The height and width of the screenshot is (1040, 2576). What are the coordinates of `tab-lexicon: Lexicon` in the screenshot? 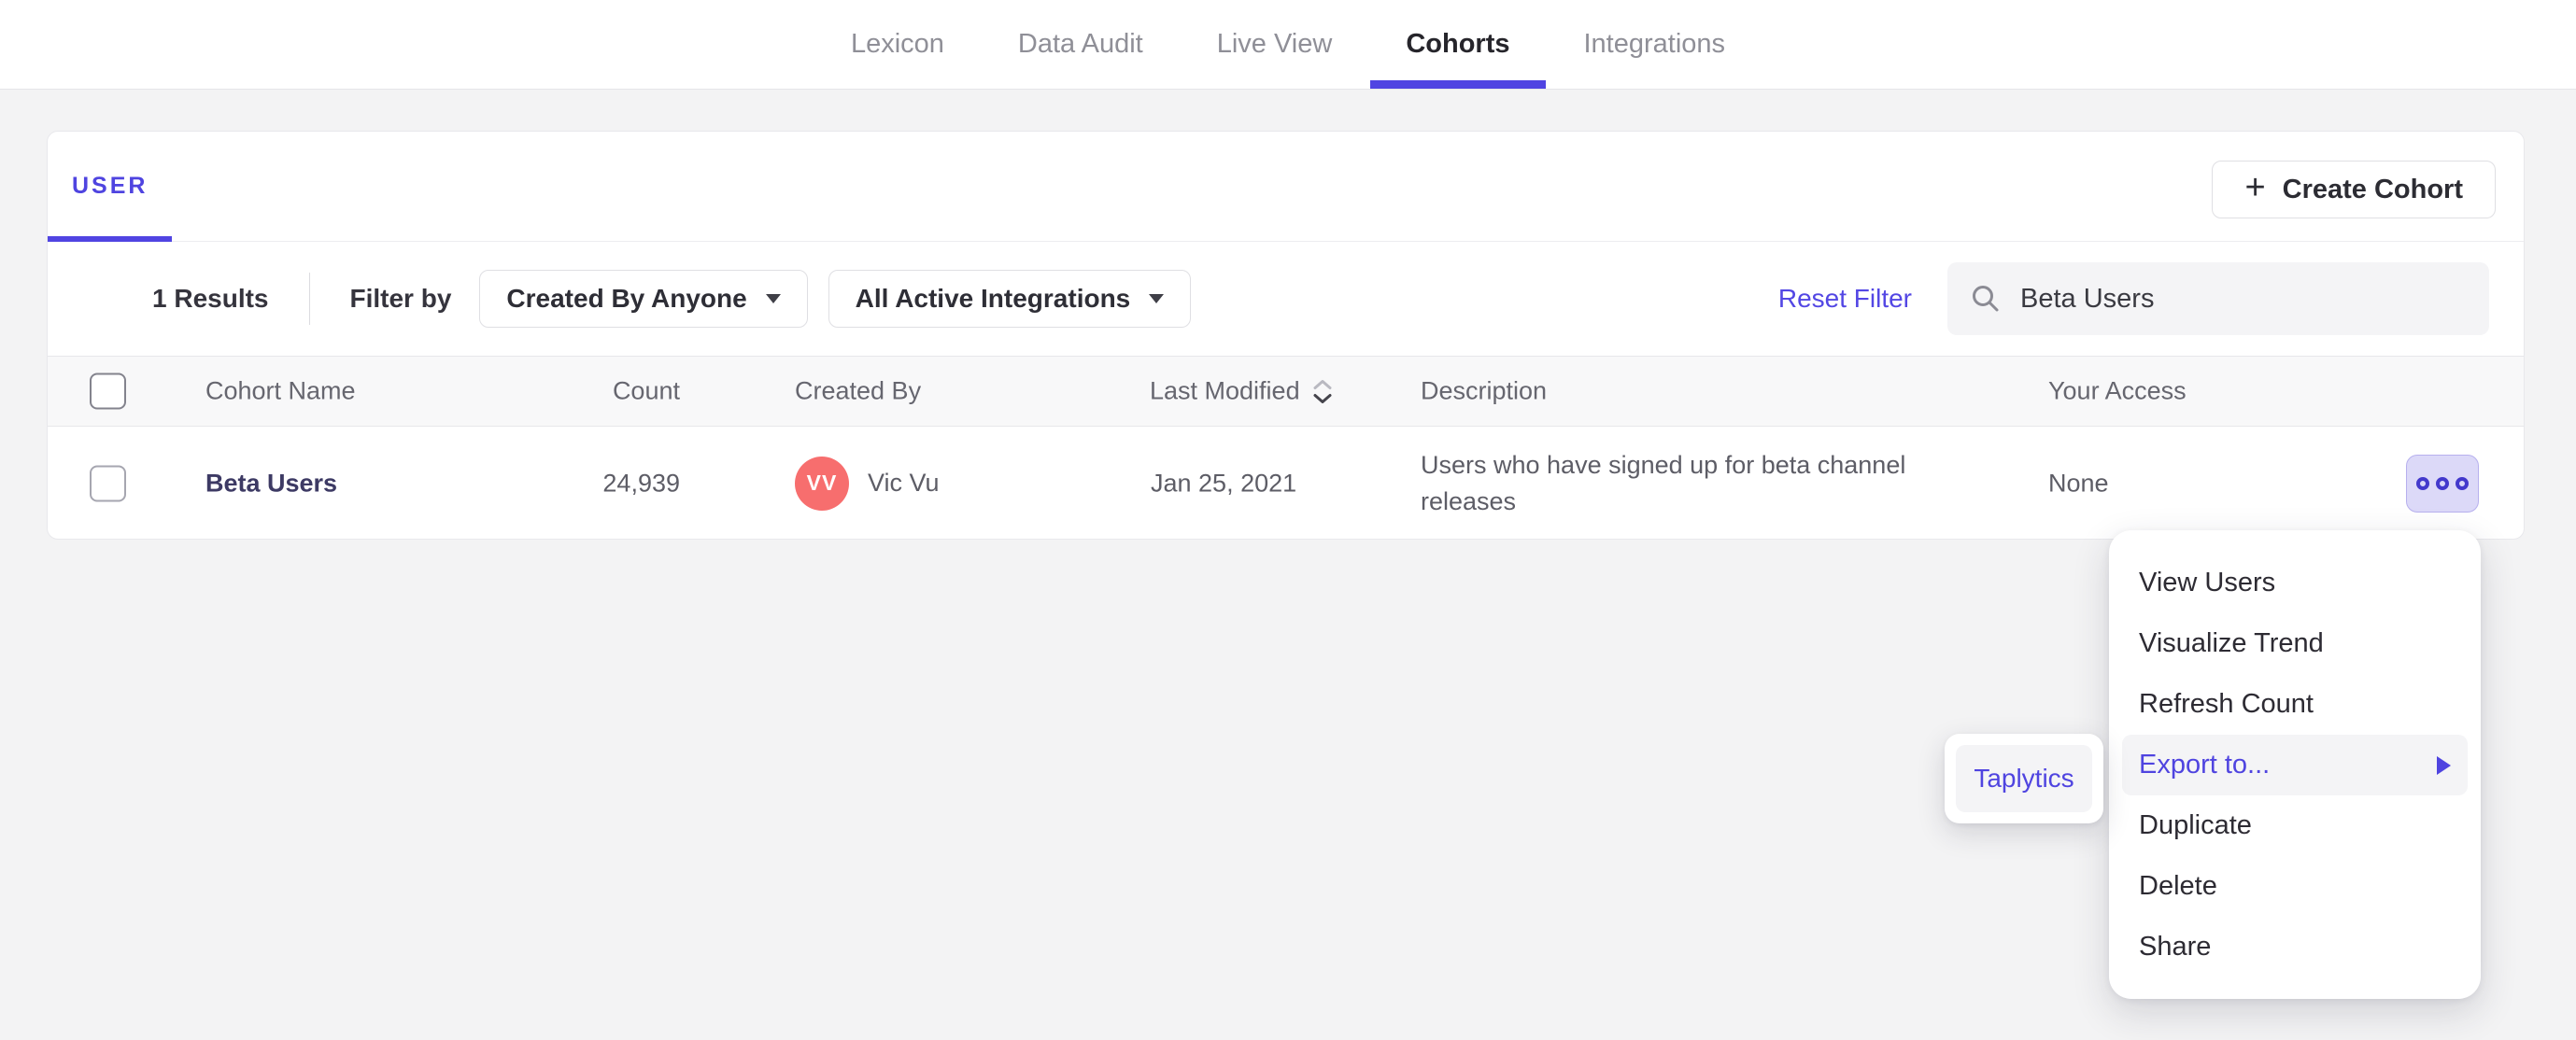 It's located at (897, 44).